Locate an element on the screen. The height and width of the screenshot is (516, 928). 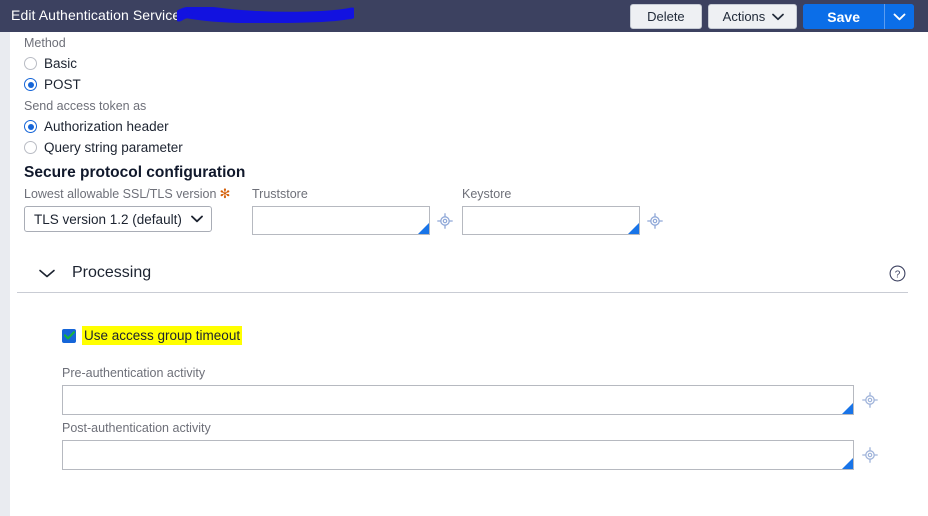
secure-protocol-heading-text: Secure protocol configuration is located at coordinates (135, 172).